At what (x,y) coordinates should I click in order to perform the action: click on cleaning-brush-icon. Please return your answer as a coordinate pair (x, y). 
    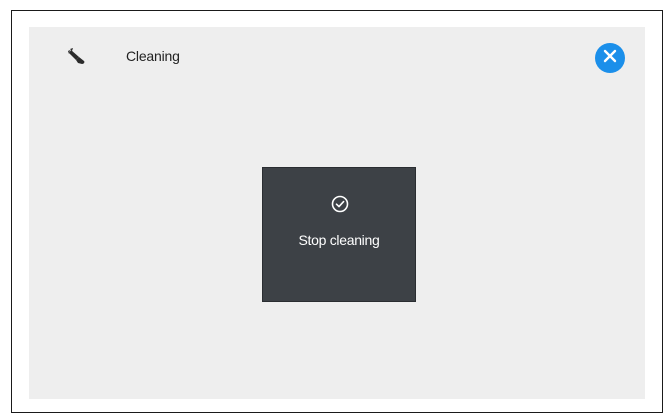
    Looking at the image, I should click on (77, 57).